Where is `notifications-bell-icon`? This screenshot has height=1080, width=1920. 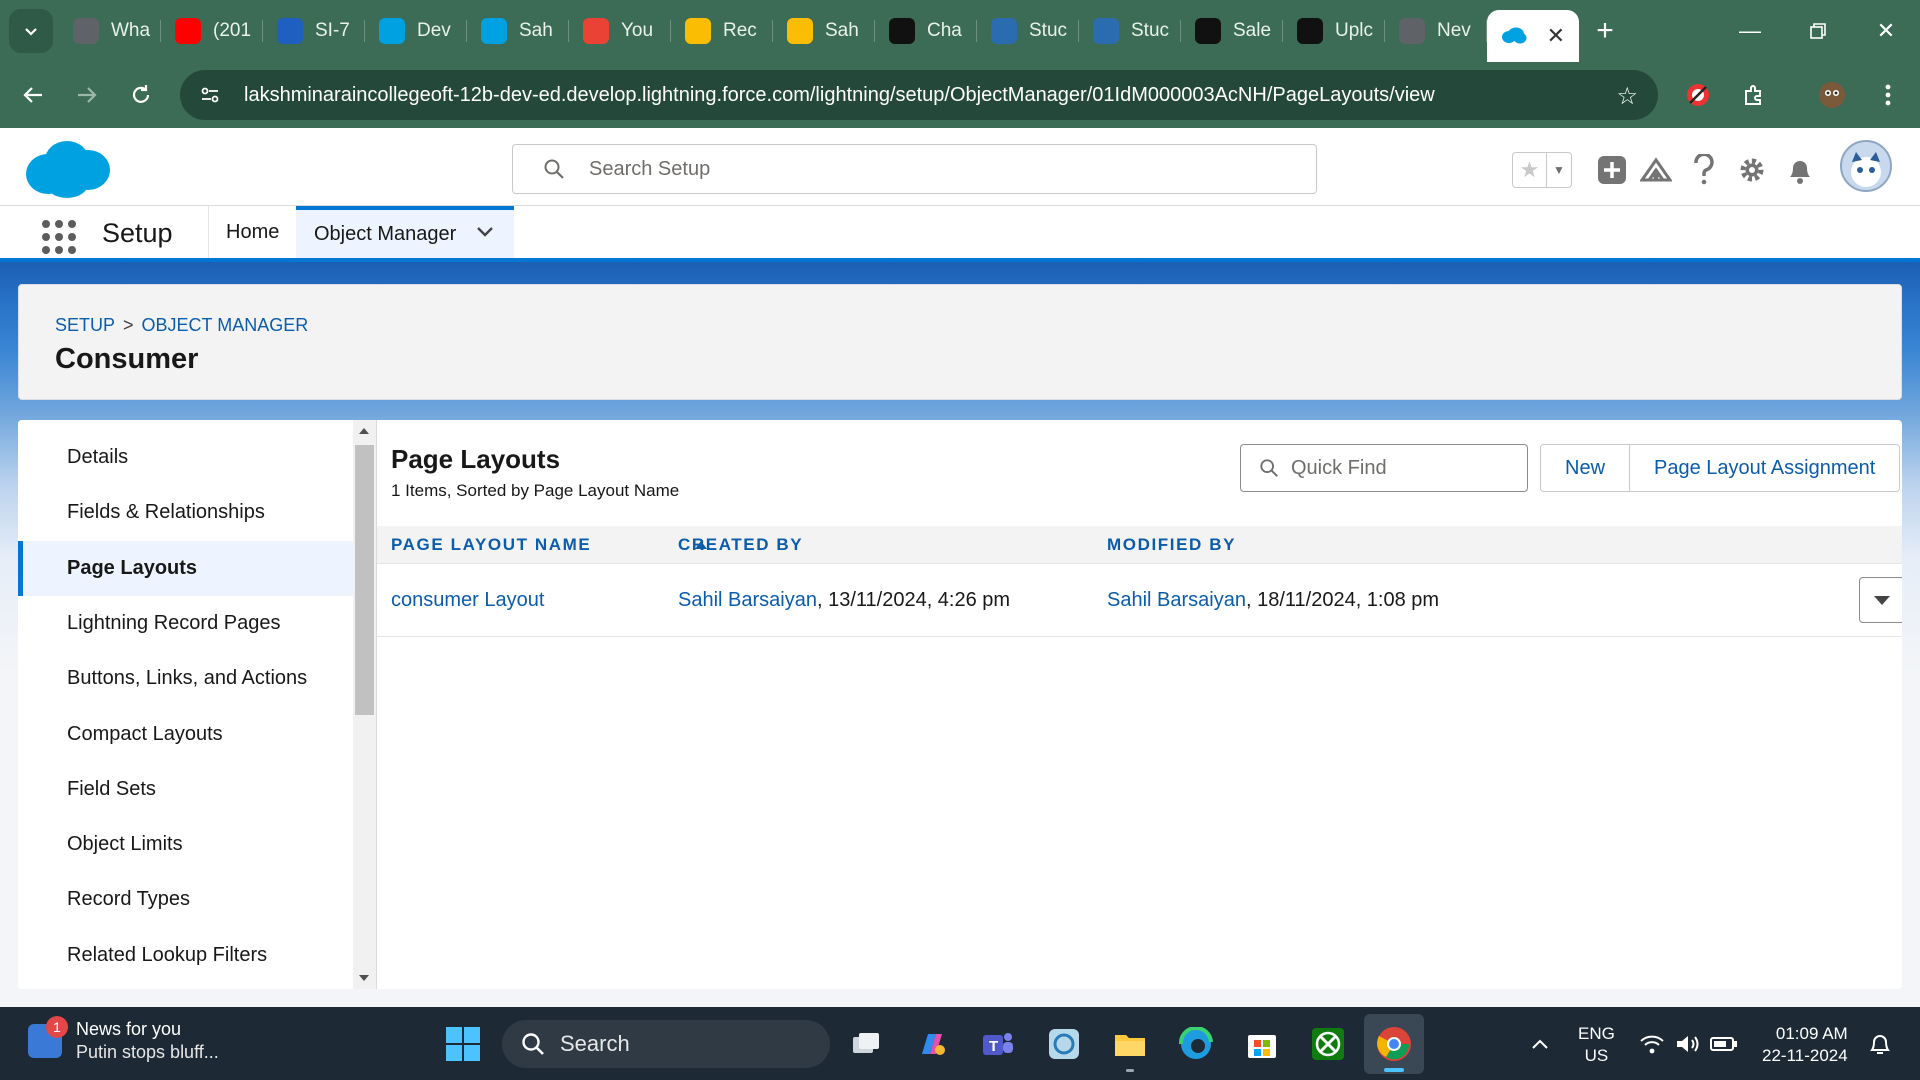
notifications-bell-icon is located at coordinates (1800, 170).